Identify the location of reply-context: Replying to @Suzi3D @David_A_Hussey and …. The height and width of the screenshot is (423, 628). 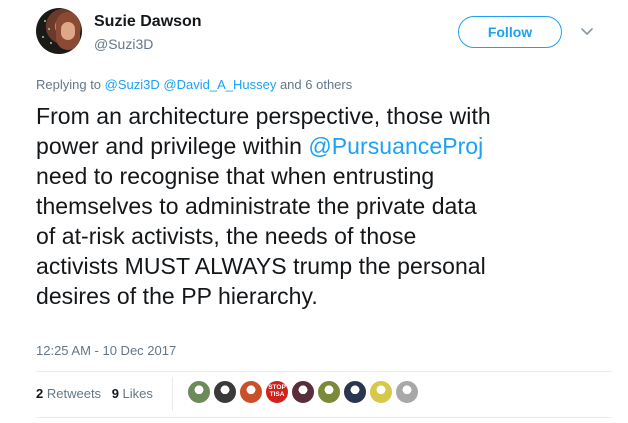
(194, 84).